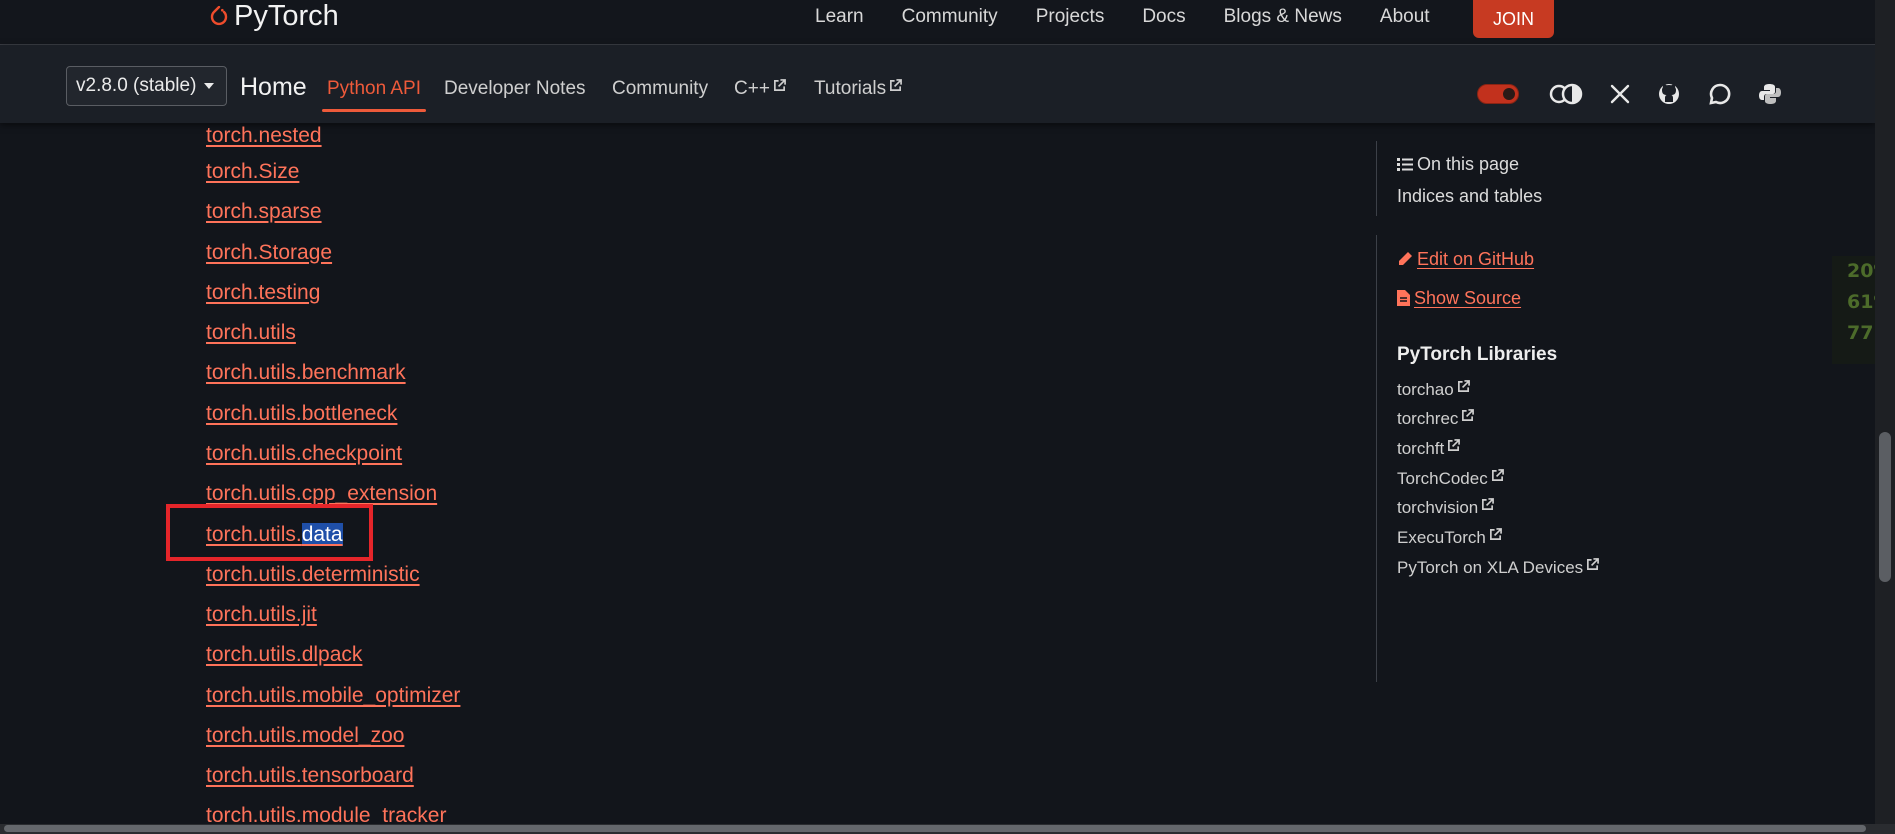  What do you see at coordinates (313, 575) in the screenshot?
I see `link-torch-utils-deterministic: torch.utils.deterministic` at bounding box center [313, 575].